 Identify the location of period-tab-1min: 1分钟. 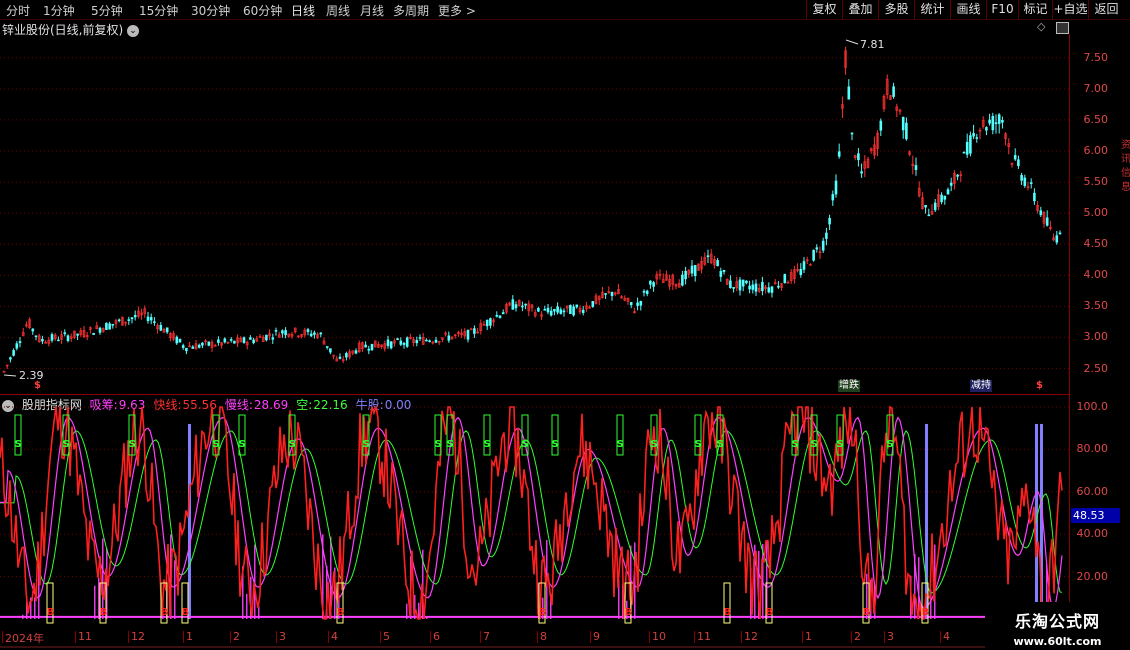
(59, 10).